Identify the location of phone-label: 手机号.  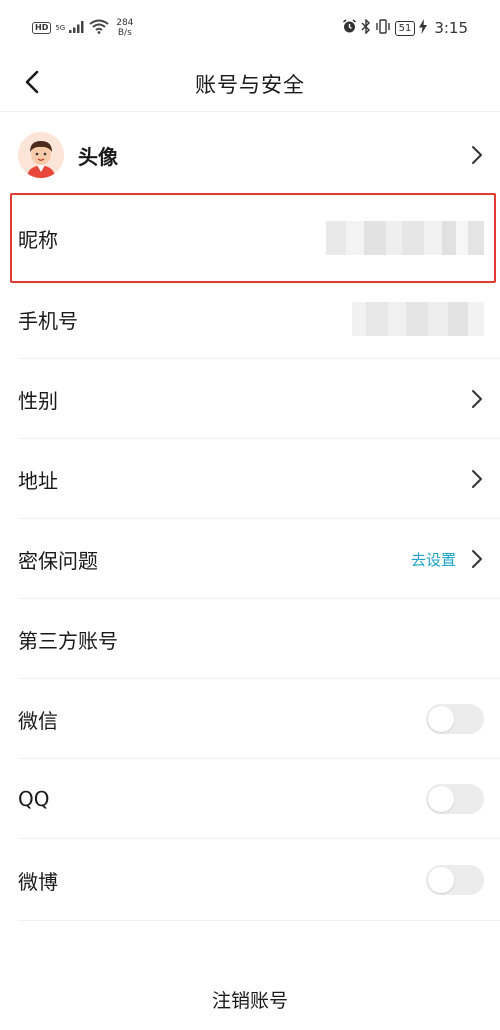
(48, 320).